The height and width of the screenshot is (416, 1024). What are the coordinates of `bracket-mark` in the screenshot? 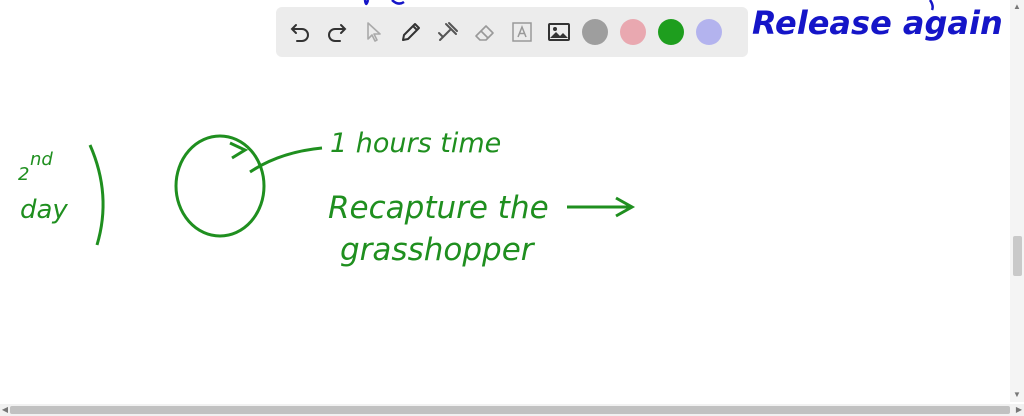 It's located at (96, 195).